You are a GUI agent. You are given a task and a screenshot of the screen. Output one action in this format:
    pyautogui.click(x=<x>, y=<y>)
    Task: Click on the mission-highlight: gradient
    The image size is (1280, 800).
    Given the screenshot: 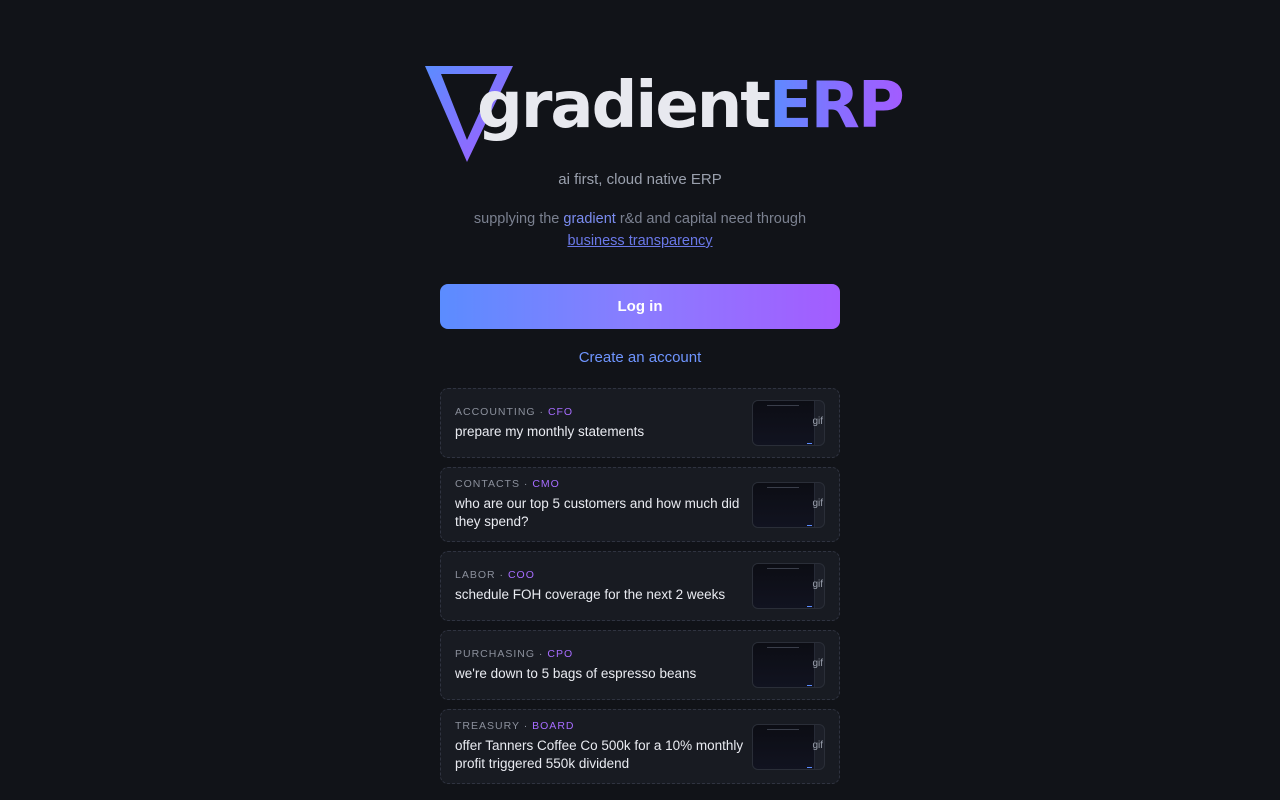 What is the action you would take?
    pyautogui.click(x=589, y=219)
    